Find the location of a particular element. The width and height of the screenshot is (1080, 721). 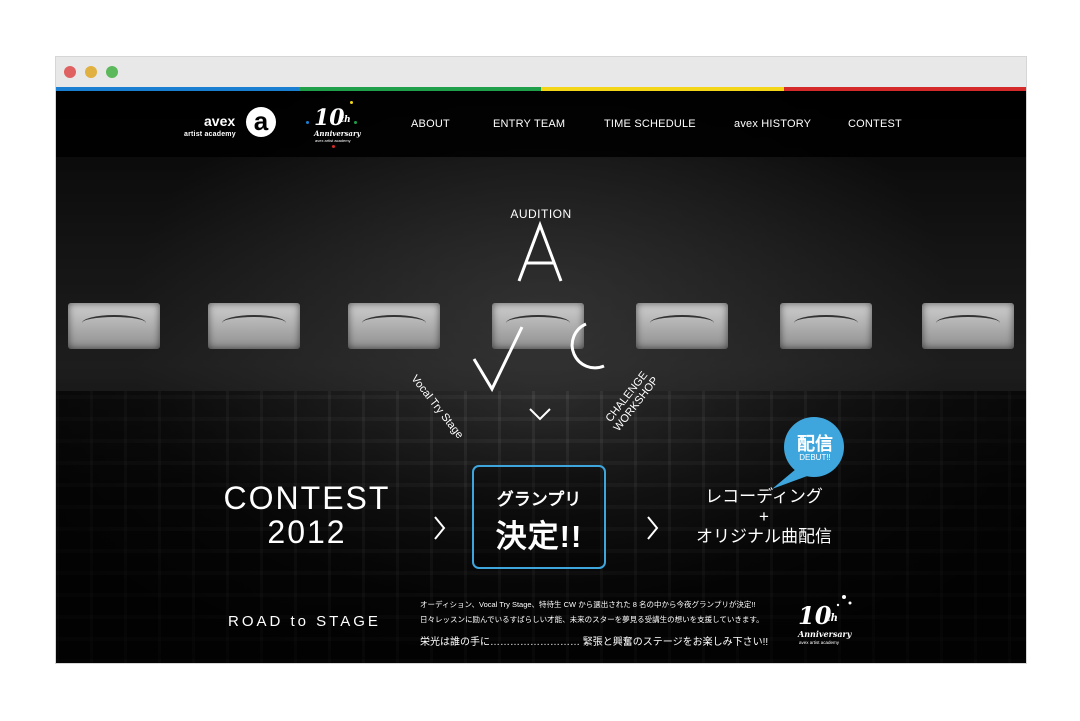

browser-title-bar is located at coordinates (541, 72).